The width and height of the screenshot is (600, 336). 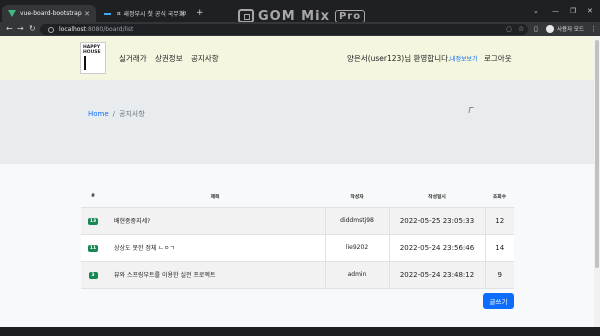 What do you see at coordinates (356, 248) in the screenshot?
I see `row-writer: lie9202` at bounding box center [356, 248].